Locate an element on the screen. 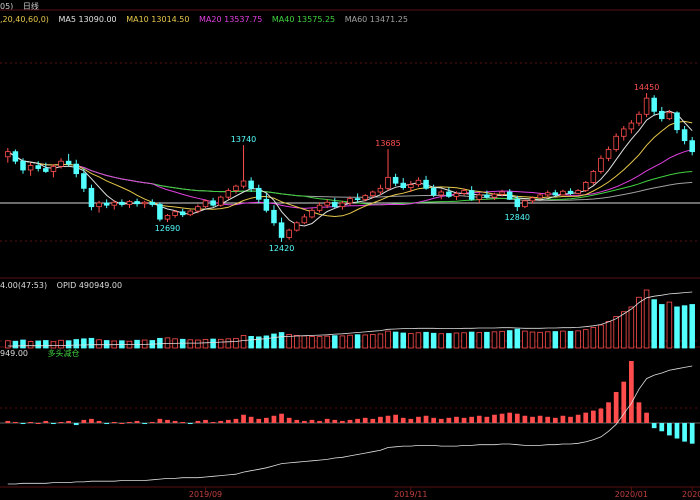  price-annotation: 12840 is located at coordinates (517, 217).